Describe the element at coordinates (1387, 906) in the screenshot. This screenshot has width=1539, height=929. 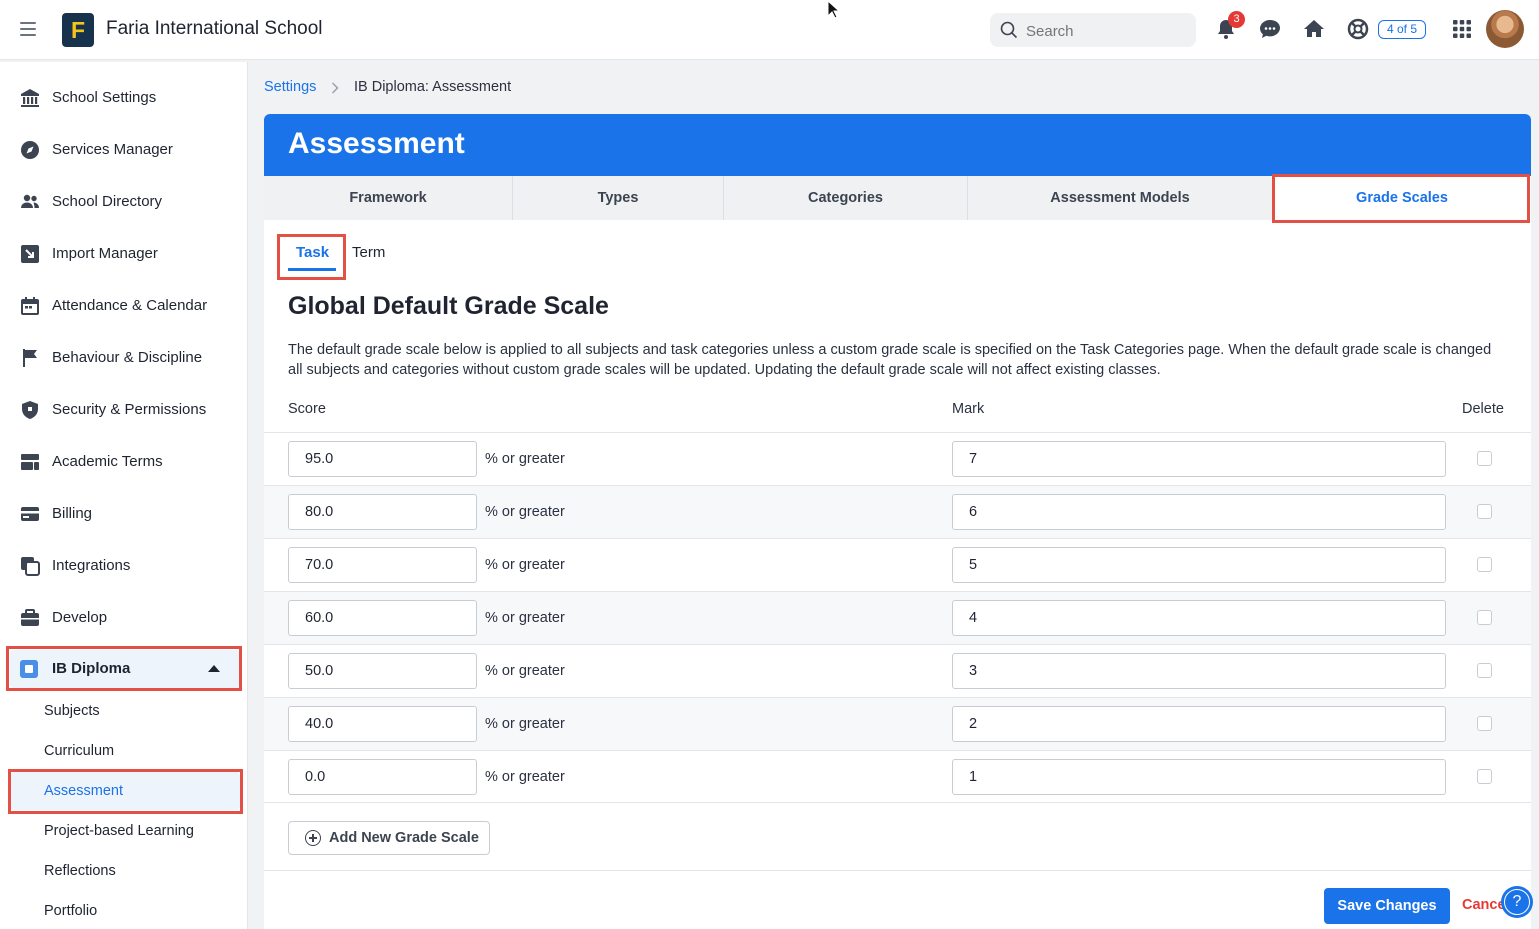
I see `save-changes-button: Save Changes` at that location.